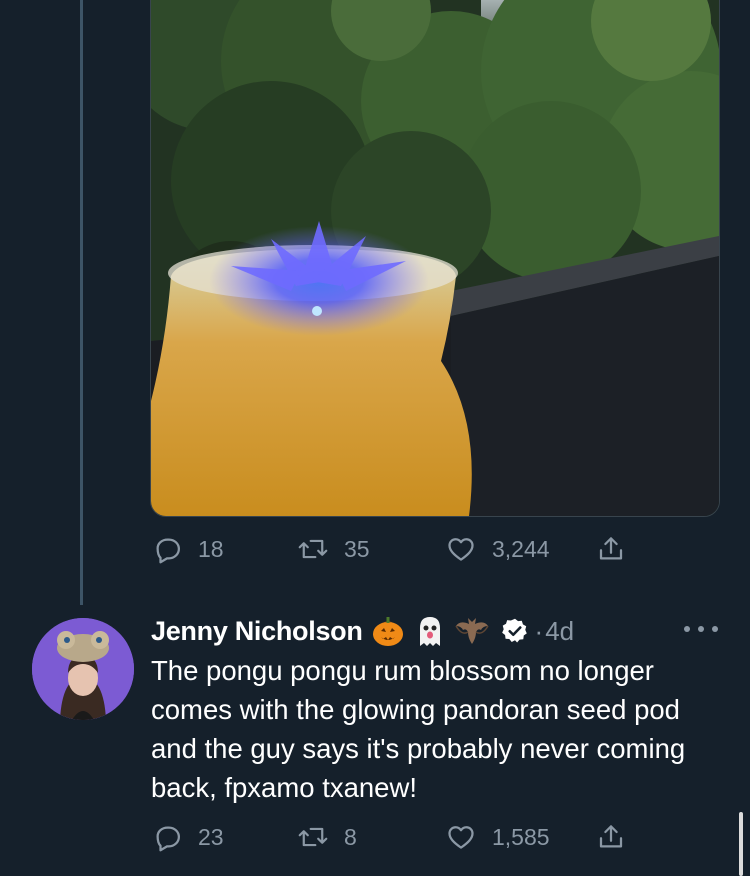 The image size is (750, 876). What do you see at coordinates (188, 837) in the screenshot?
I see `reply-button: 23` at bounding box center [188, 837].